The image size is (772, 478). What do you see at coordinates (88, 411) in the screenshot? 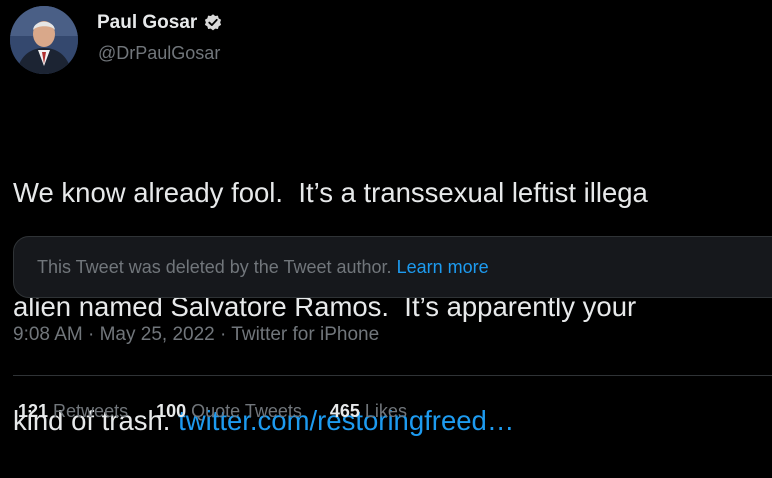
I see `retweets-label: Retweets` at bounding box center [88, 411].